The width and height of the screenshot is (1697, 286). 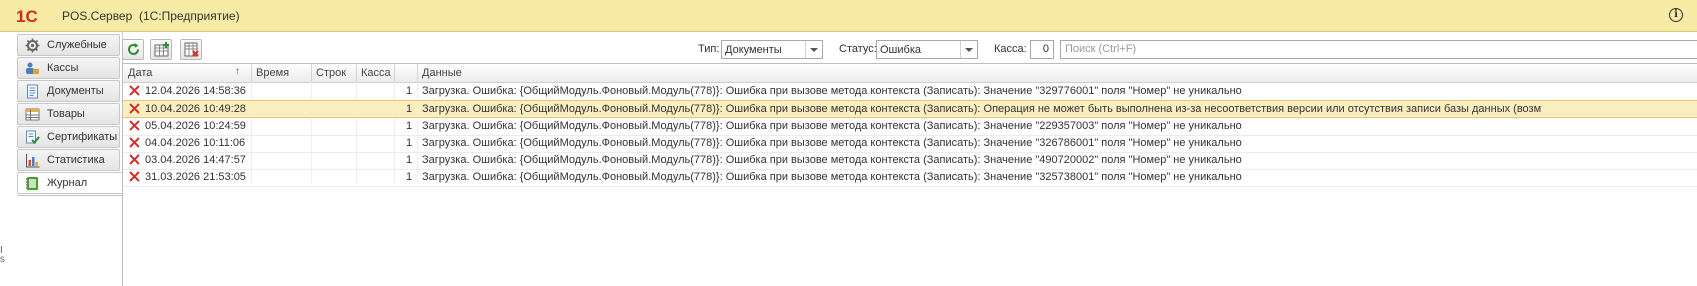 What do you see at coordinates (75, 91) in the screenshot?
I see `sidebar-item-label: Документы` at bounding box center [75, 91].